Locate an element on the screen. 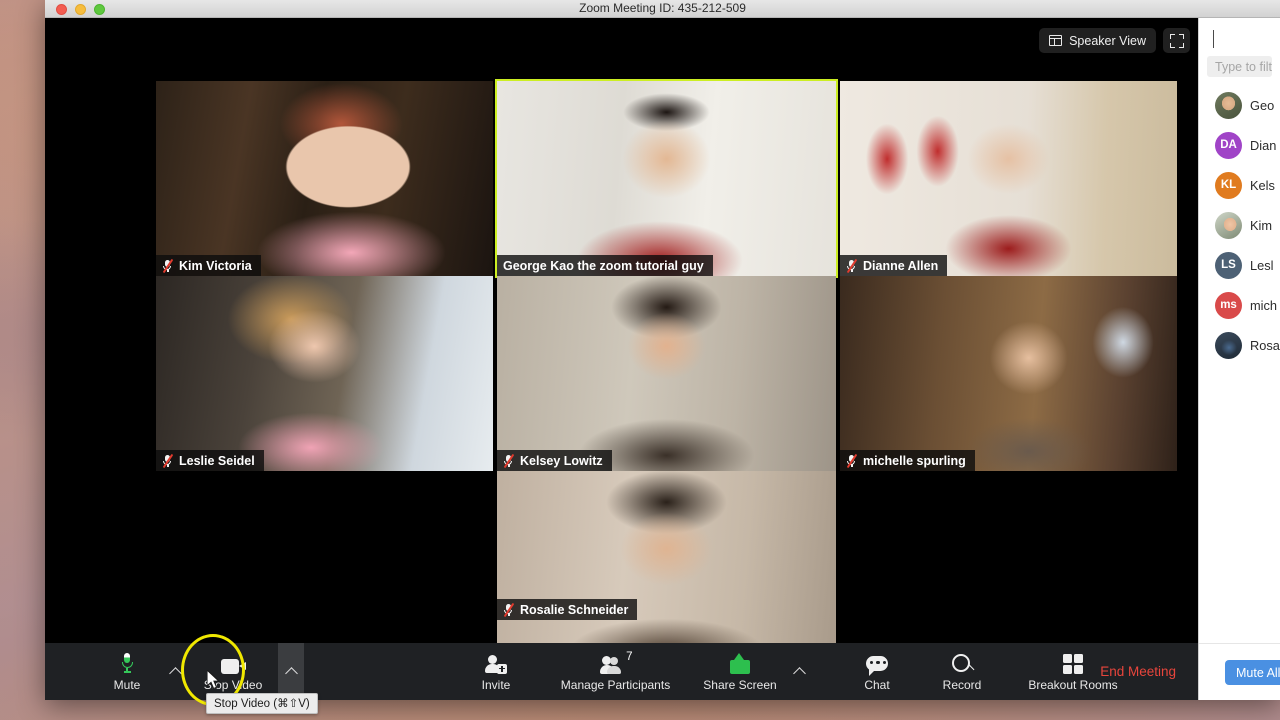 Image resolution: width=1280 pixels, height=720 pixels. participant-name-badge: Leslie Seidel is located at coordinates (210, 460).